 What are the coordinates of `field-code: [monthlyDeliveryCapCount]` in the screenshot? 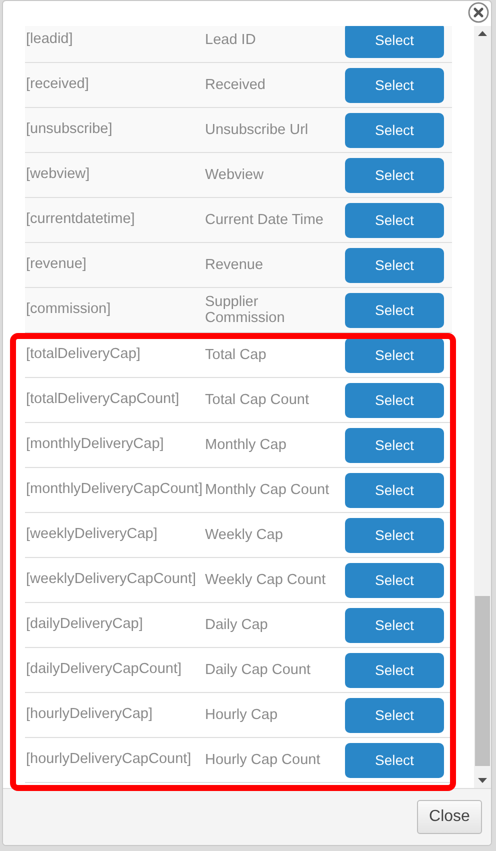 It's located at (114, 490).